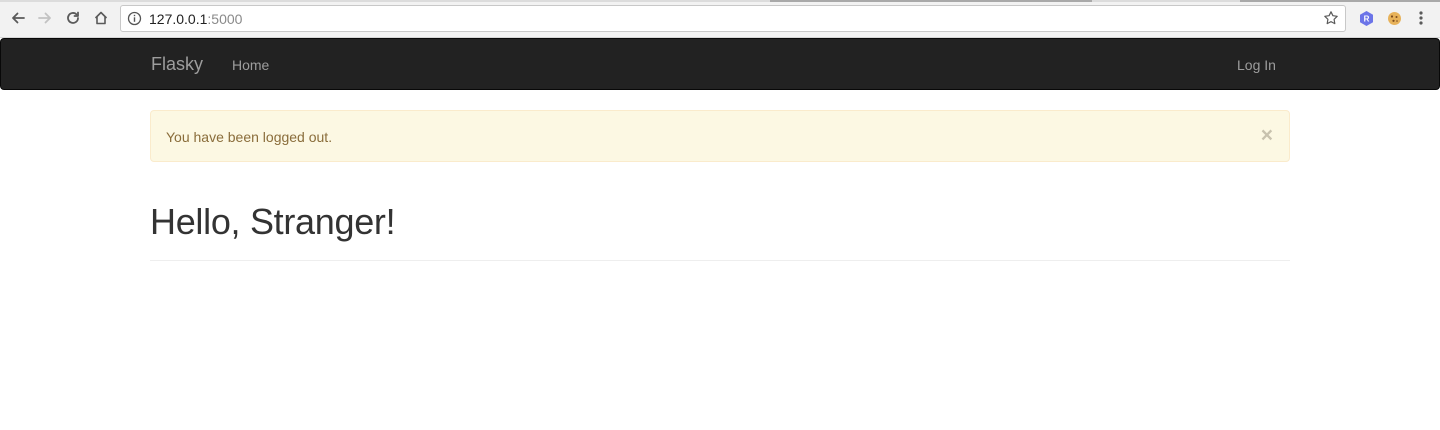  What do you see at coordinates (250, 65) in the screenshot?
I see `nav-home-link: Home` at bounding box center [250, 65].